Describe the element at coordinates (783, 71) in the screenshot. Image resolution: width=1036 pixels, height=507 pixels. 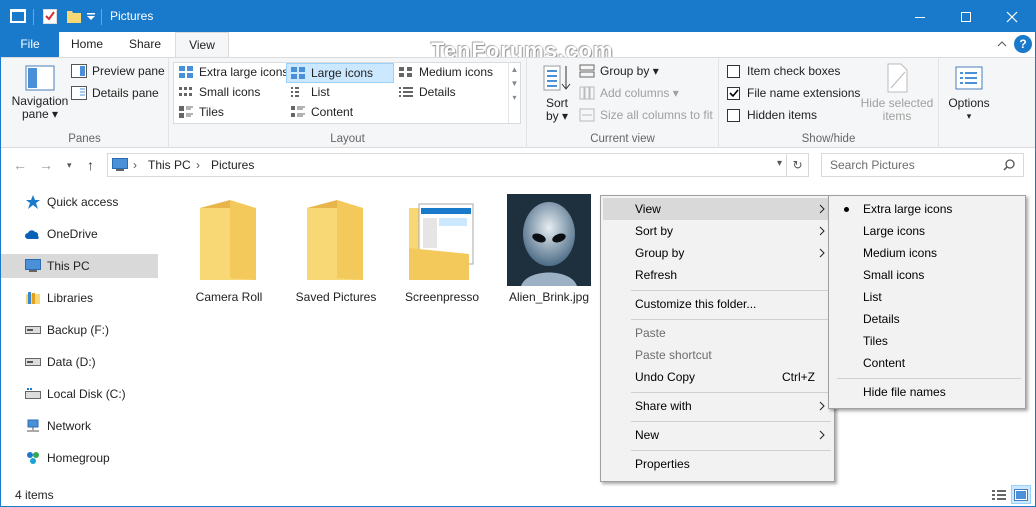
I see `item-check-boxes-checkbox: Item check boxes` at that location.